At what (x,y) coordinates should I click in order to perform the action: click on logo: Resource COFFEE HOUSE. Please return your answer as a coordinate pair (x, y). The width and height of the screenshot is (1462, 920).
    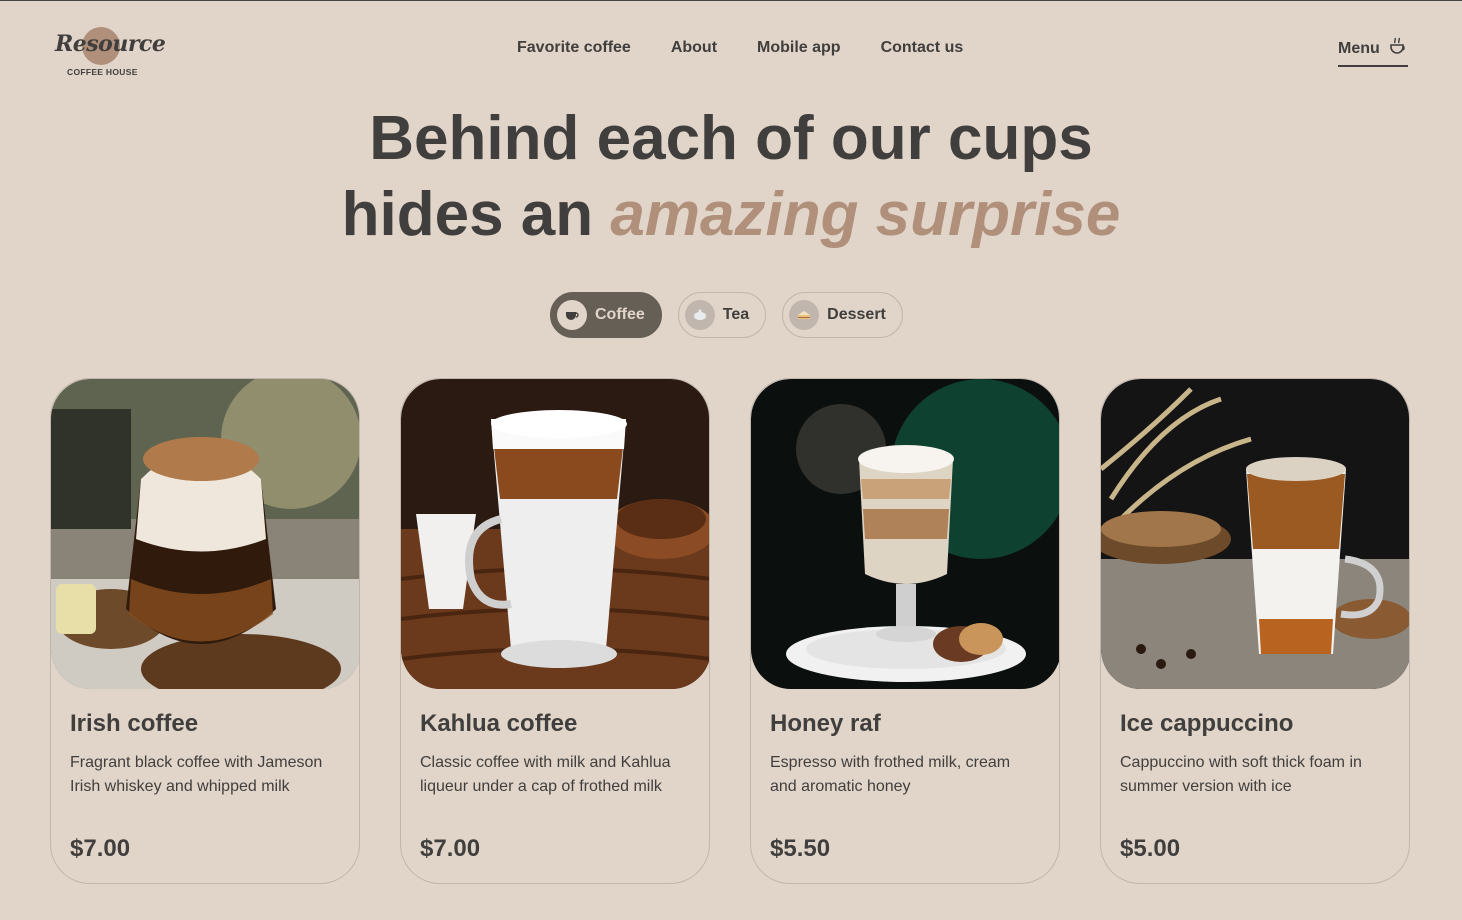
    Looking at the image, I should click on (110, 53).